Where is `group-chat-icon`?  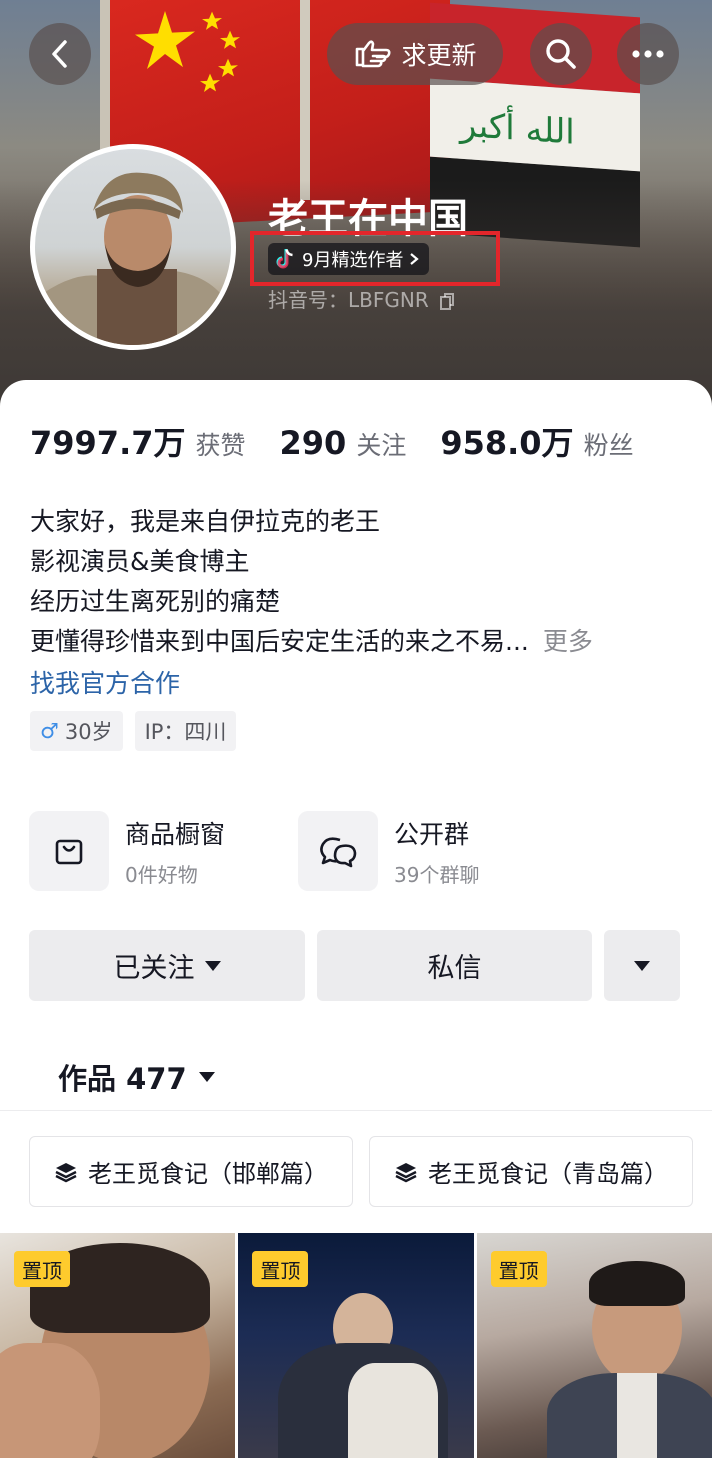
group-chat-icon is located at coordinates (338, 852).